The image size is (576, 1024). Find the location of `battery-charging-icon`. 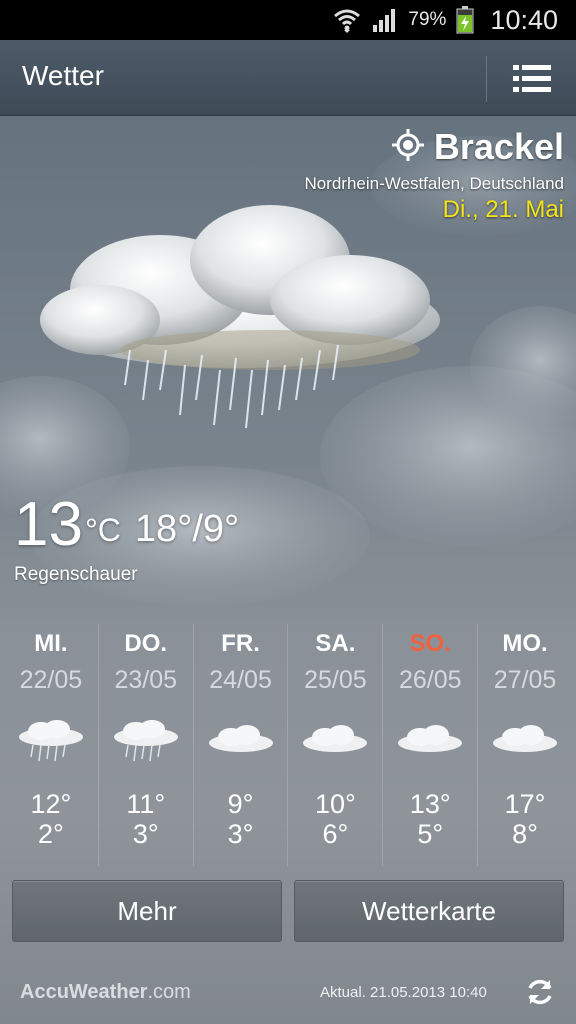

battery-charging-icon is located at coordinates (465, 20).